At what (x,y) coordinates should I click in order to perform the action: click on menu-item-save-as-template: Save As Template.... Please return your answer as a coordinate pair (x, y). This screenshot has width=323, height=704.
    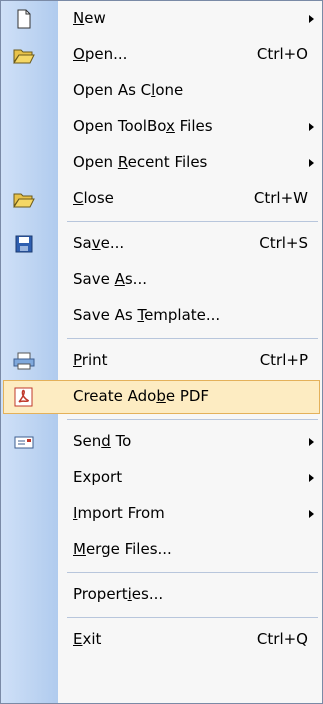
    Looking at the image, I should click on (161, 316).